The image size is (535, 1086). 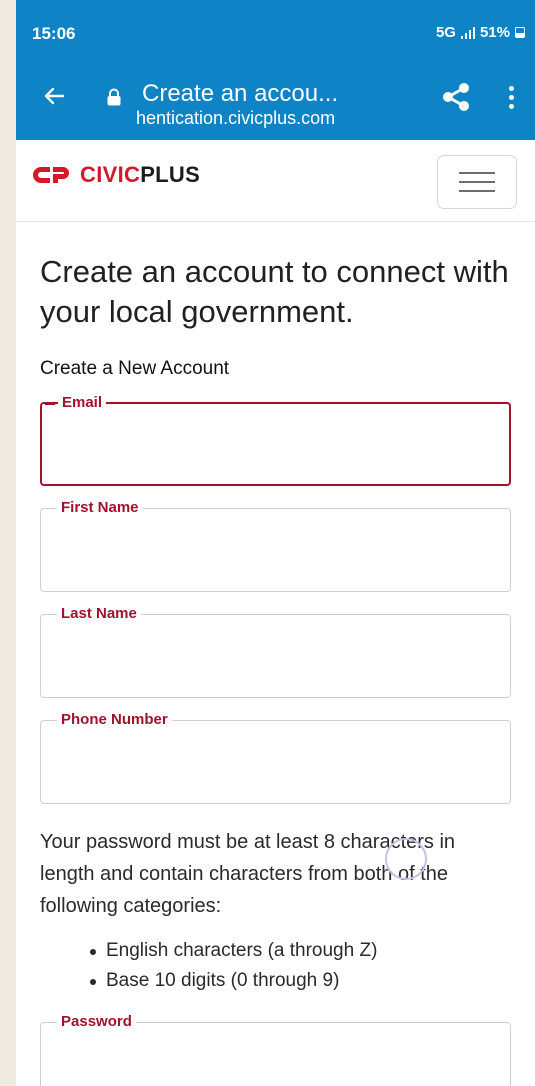 What do you see at coordinates (275, 31) in the screenshot?
I see `status-bar: 15:06 5G 51%` at bounding box center [275, 31].